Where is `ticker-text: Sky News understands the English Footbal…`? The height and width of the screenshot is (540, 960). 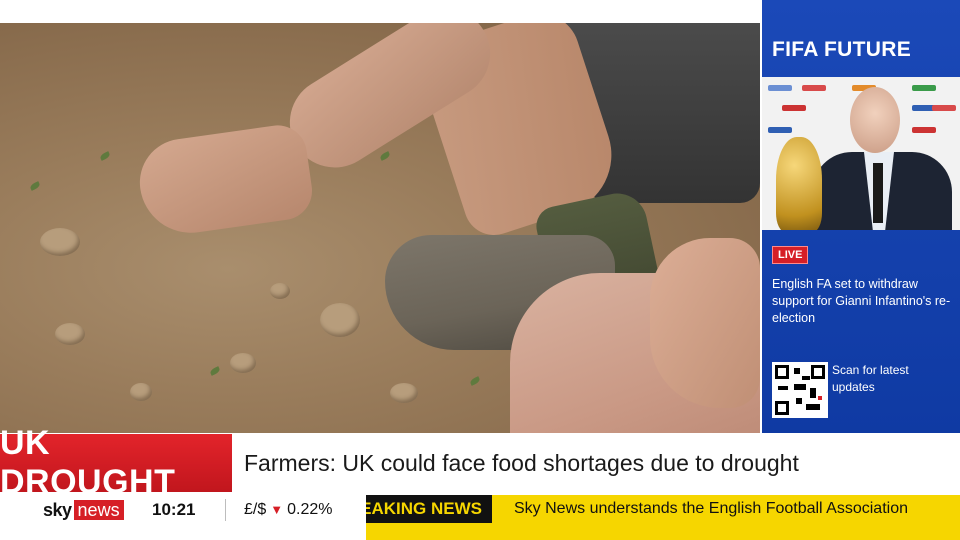
ticker-text: Sky News understands the English Footbal… is located at coordinates (711, 508).